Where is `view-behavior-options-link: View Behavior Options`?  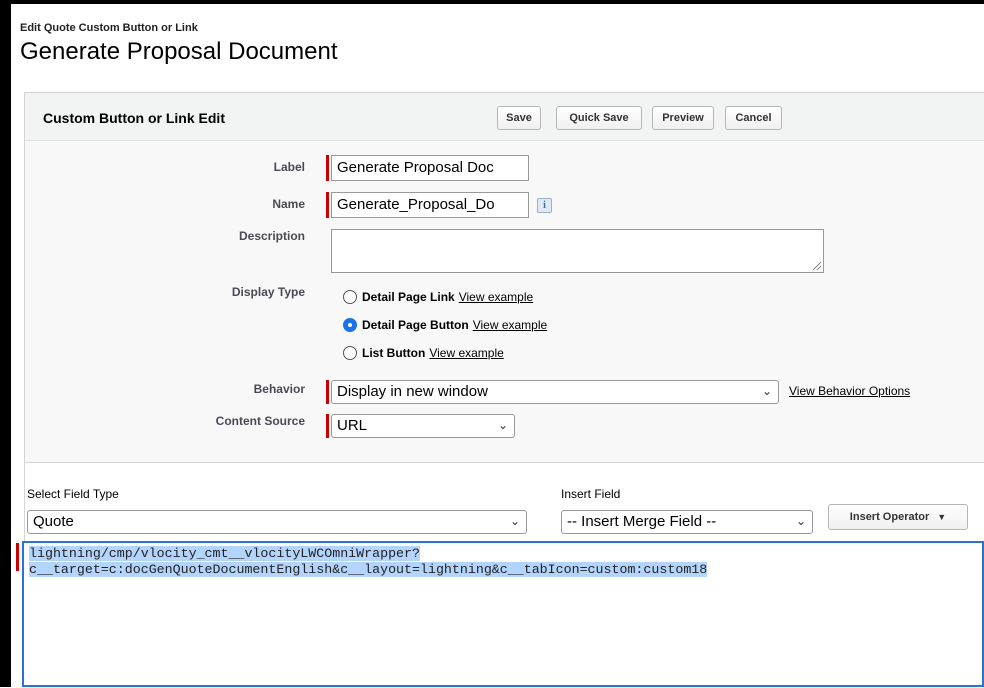 view-behavior-options-link: View Behavior Options is located at coordinates (849, 391).